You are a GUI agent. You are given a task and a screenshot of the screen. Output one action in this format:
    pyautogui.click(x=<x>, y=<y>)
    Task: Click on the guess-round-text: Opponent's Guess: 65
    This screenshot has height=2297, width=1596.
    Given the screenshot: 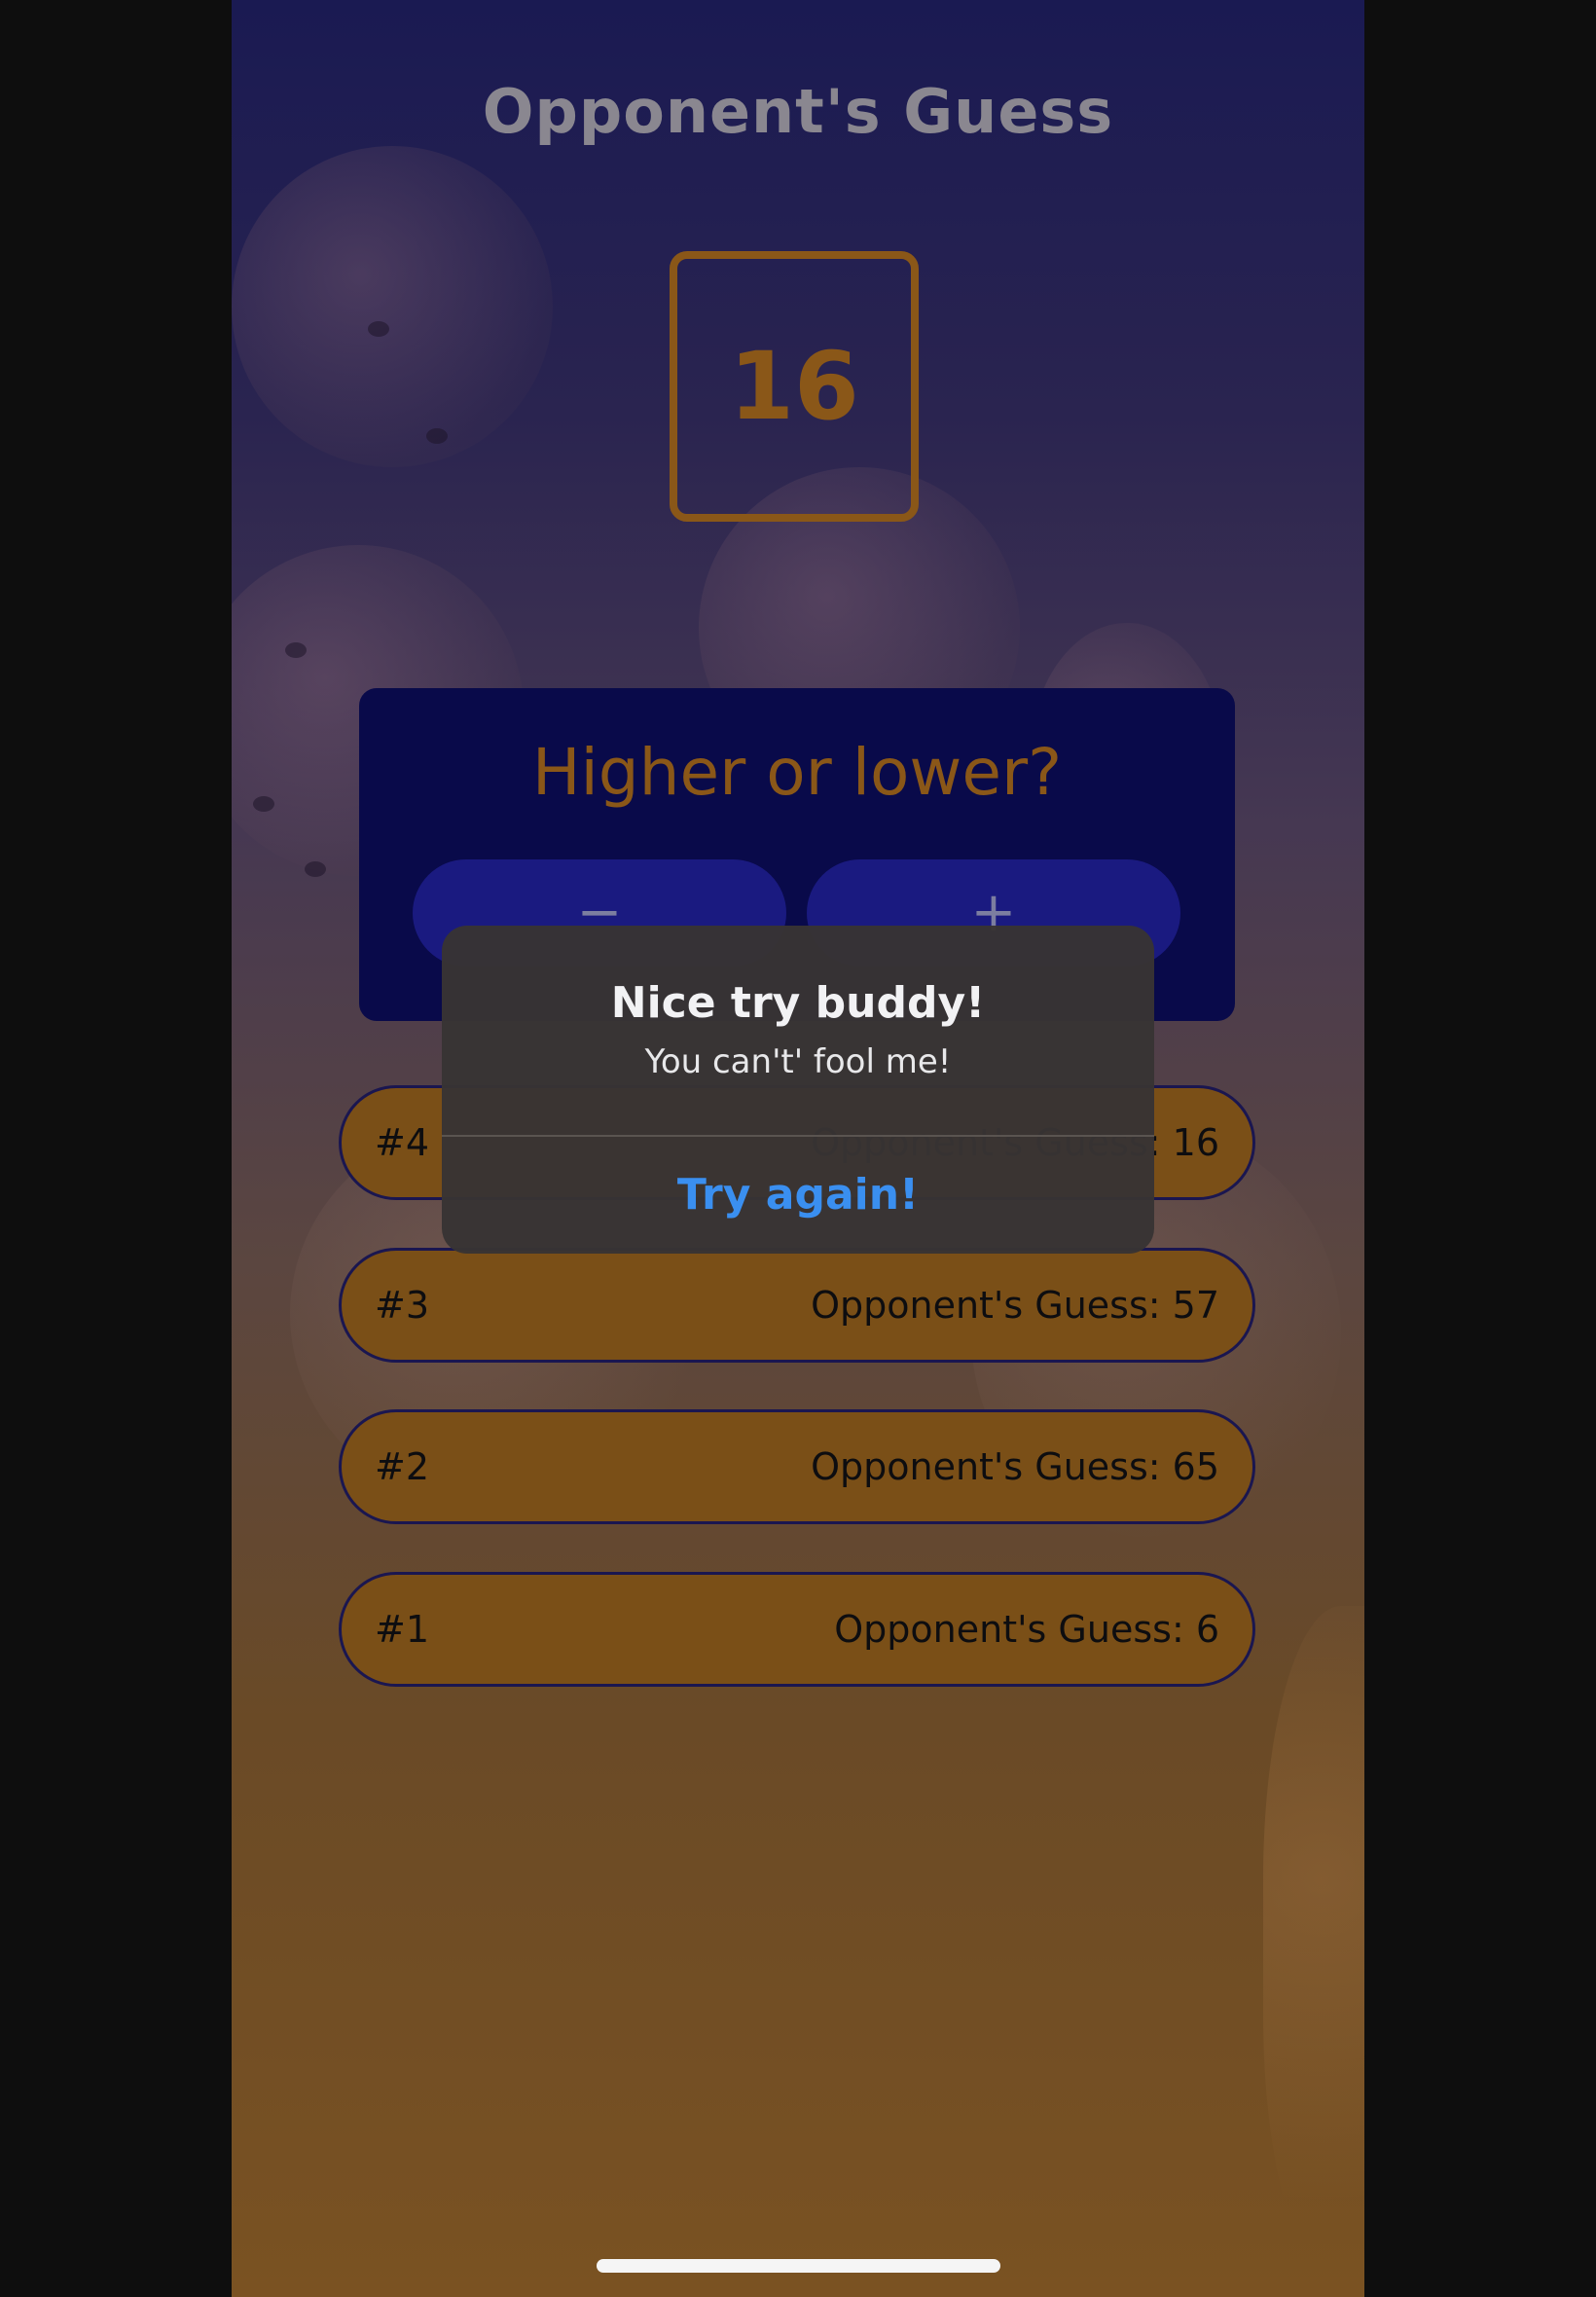 What is the action you would take?
    pyautogui.click(x=1015, y=1467)
    